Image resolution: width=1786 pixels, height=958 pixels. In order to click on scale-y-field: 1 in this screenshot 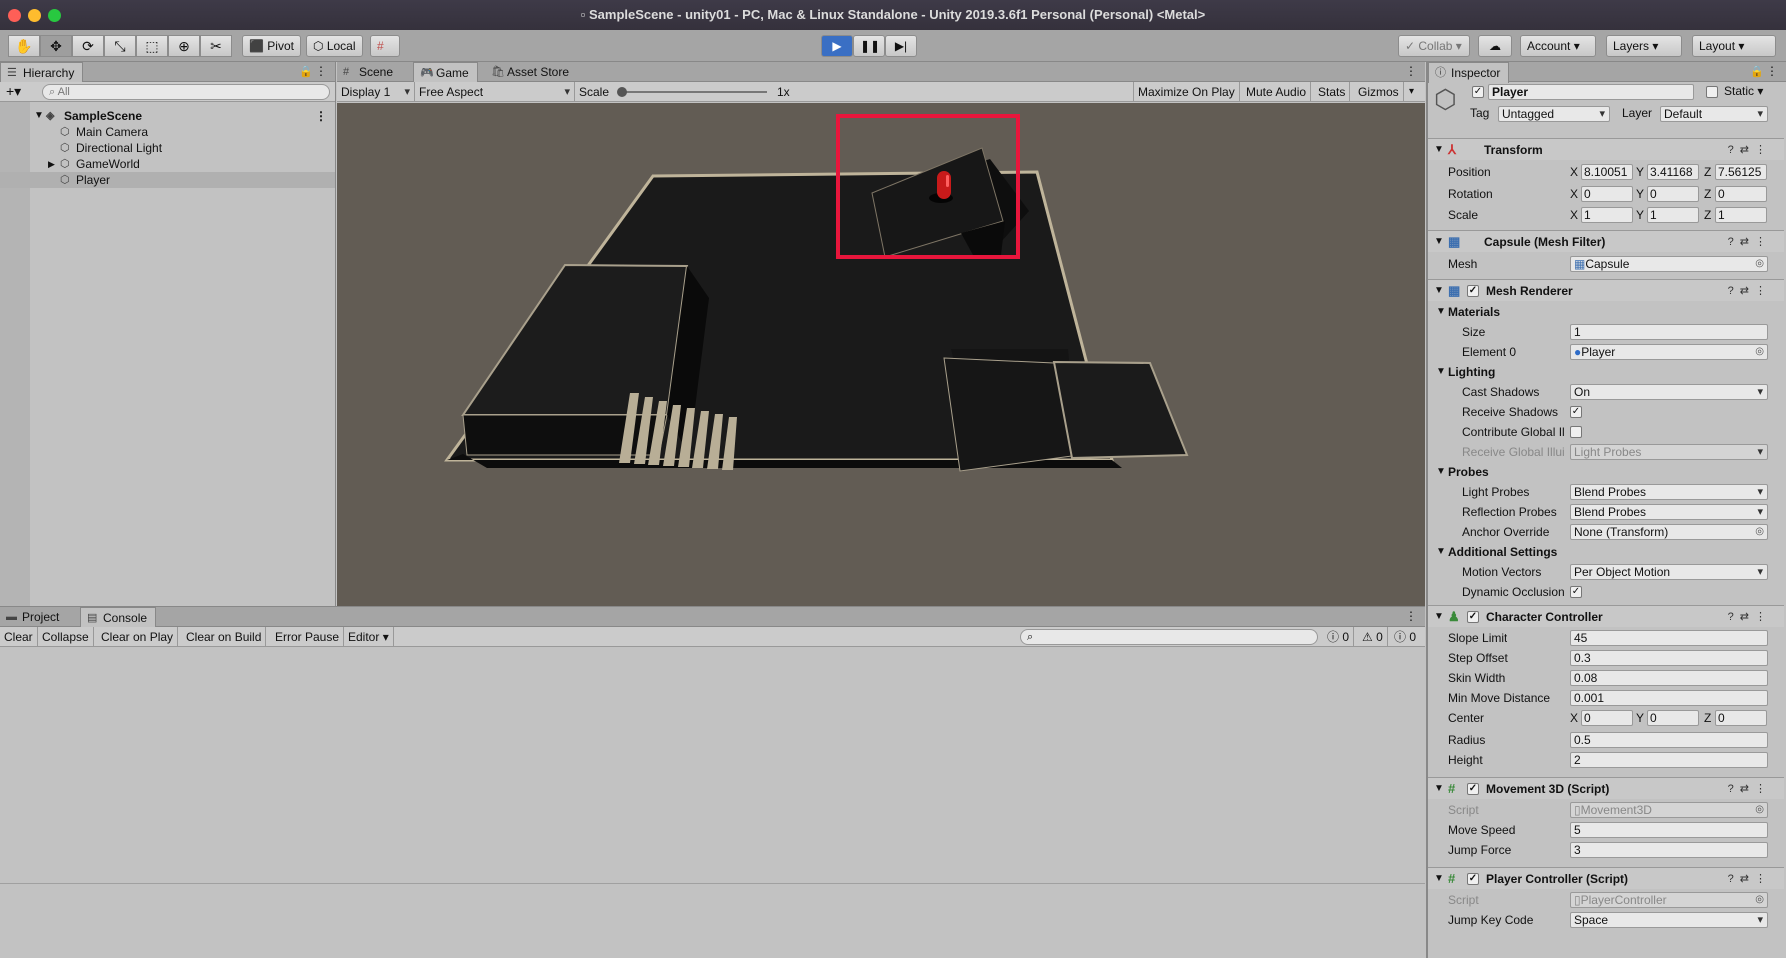, I will do `click(1673, 215)`.